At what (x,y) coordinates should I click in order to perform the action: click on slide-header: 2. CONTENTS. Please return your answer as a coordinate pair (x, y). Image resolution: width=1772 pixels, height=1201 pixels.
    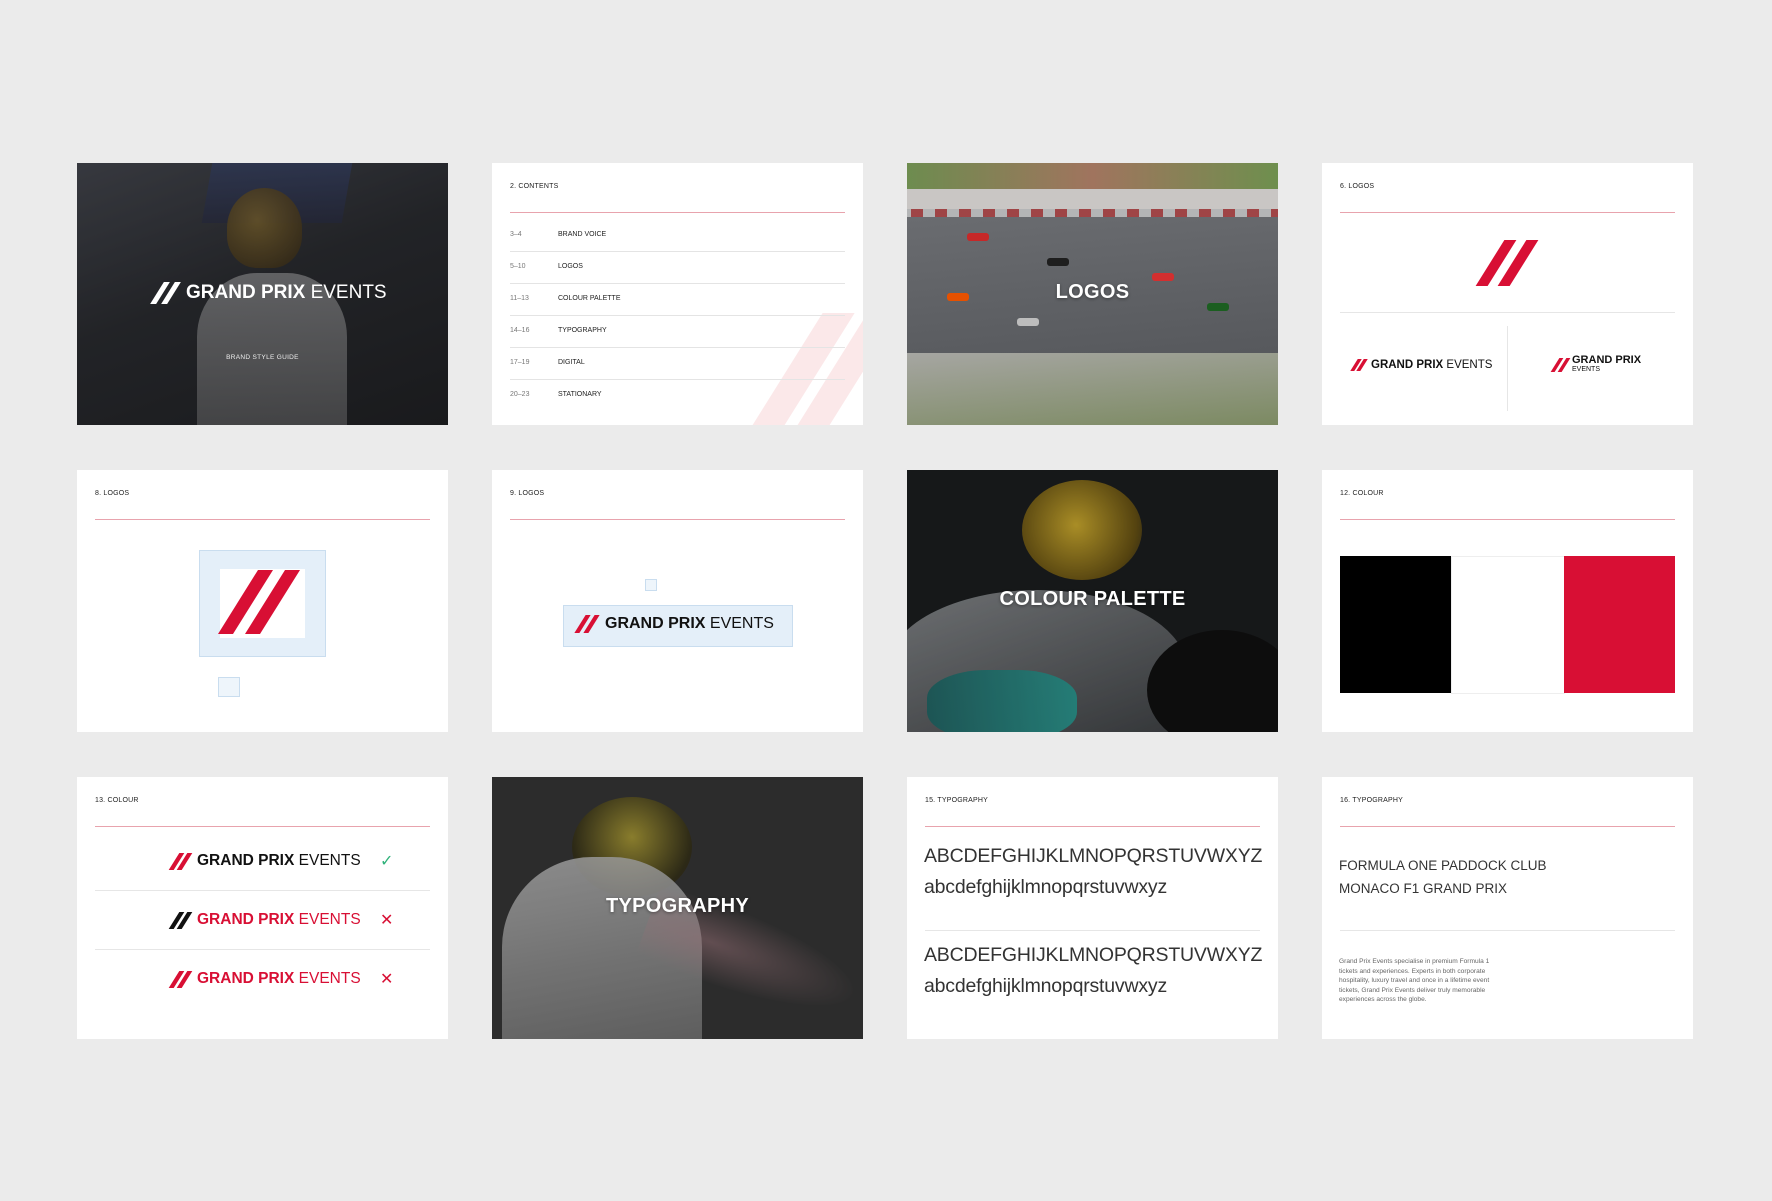
    Looking at the image, I should click on (534, 186).